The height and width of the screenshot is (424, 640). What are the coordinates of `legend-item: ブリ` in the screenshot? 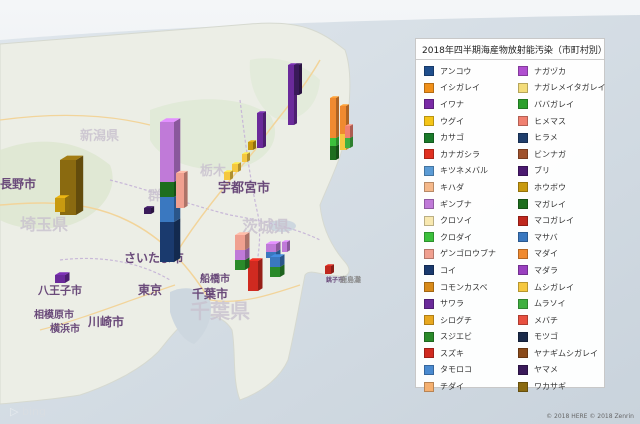 It's located at (561, 171).